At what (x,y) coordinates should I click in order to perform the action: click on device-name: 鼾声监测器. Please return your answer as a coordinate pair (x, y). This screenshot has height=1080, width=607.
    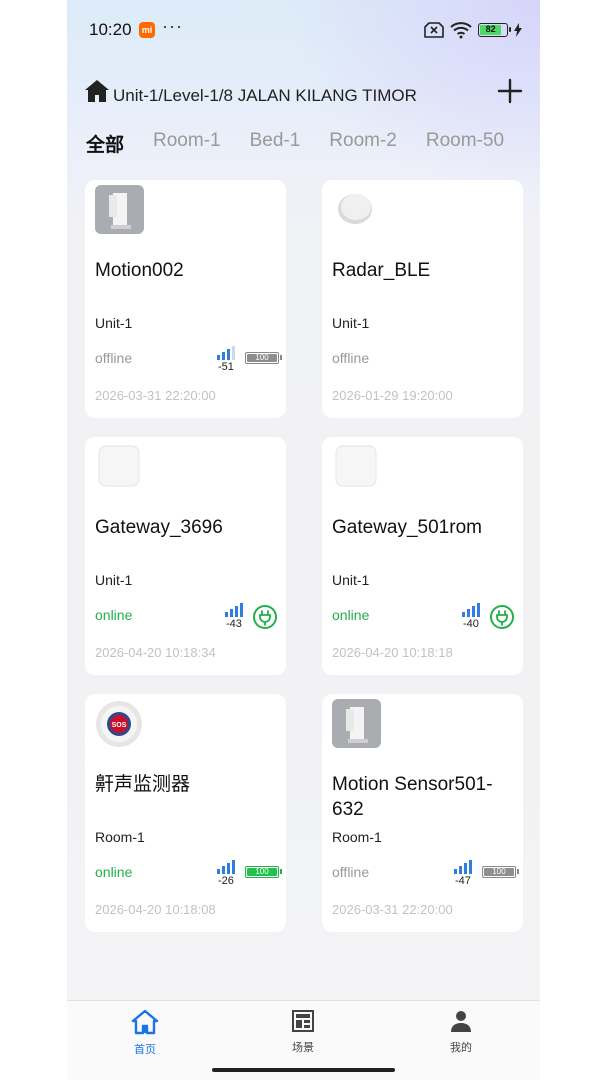
    Looking at the image, I should click on (143, 784).